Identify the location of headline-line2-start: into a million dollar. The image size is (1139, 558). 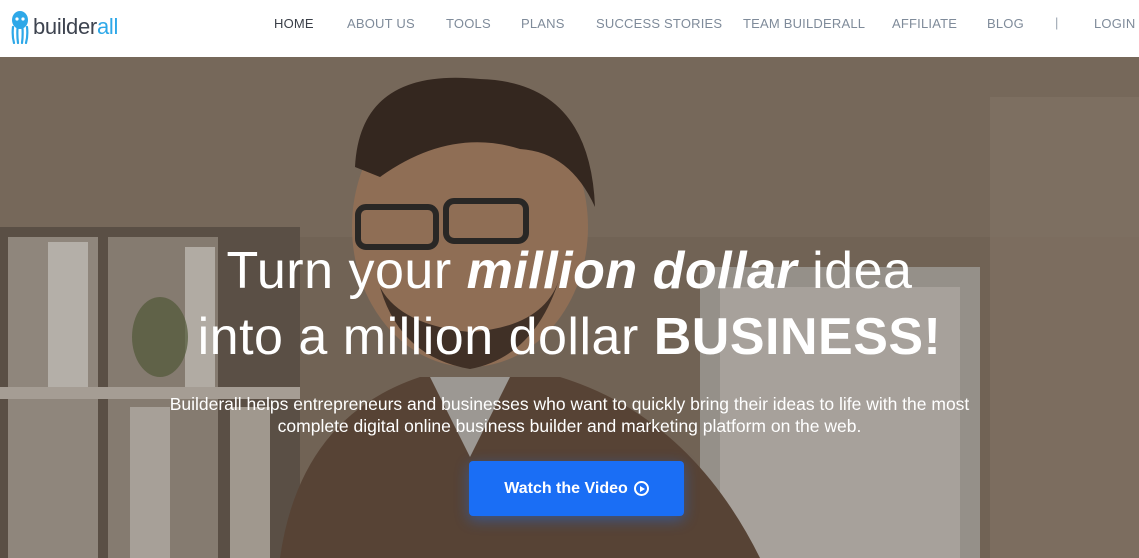
(425, 337).